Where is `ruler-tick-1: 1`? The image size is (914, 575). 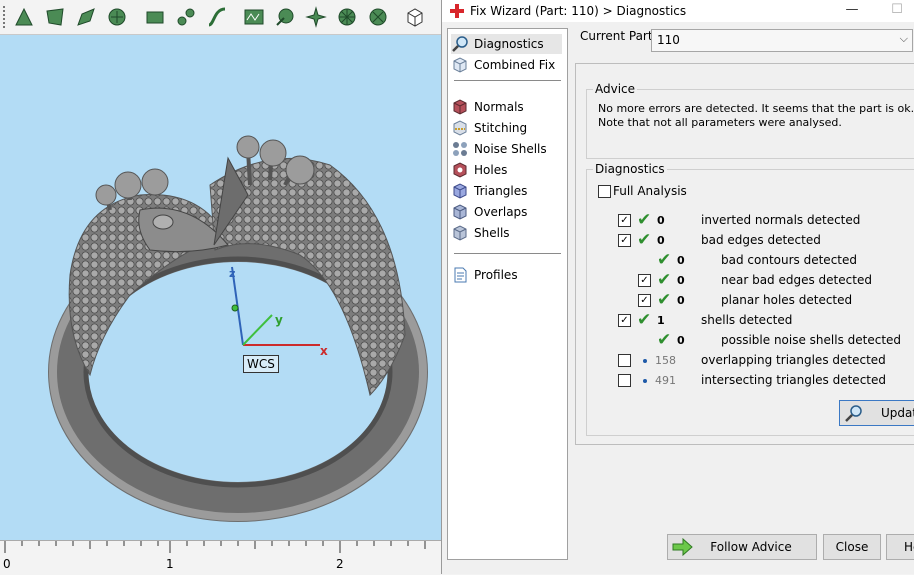
ruler-tick-1: 1 is located at coordinates (170, 564).